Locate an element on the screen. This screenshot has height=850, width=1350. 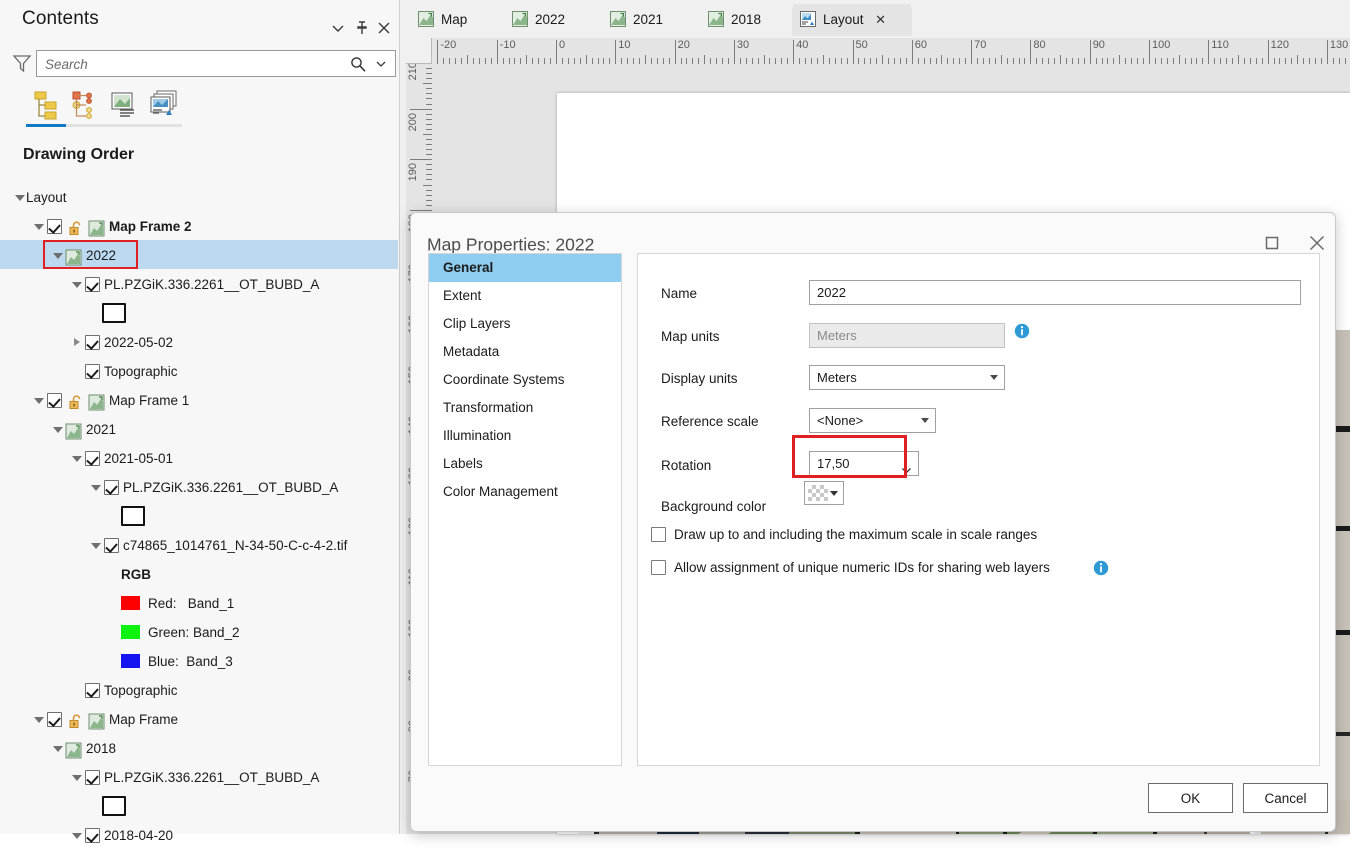
tree-item-map-frame-2: Map Frame 2 is located at coordinates (199, 225).